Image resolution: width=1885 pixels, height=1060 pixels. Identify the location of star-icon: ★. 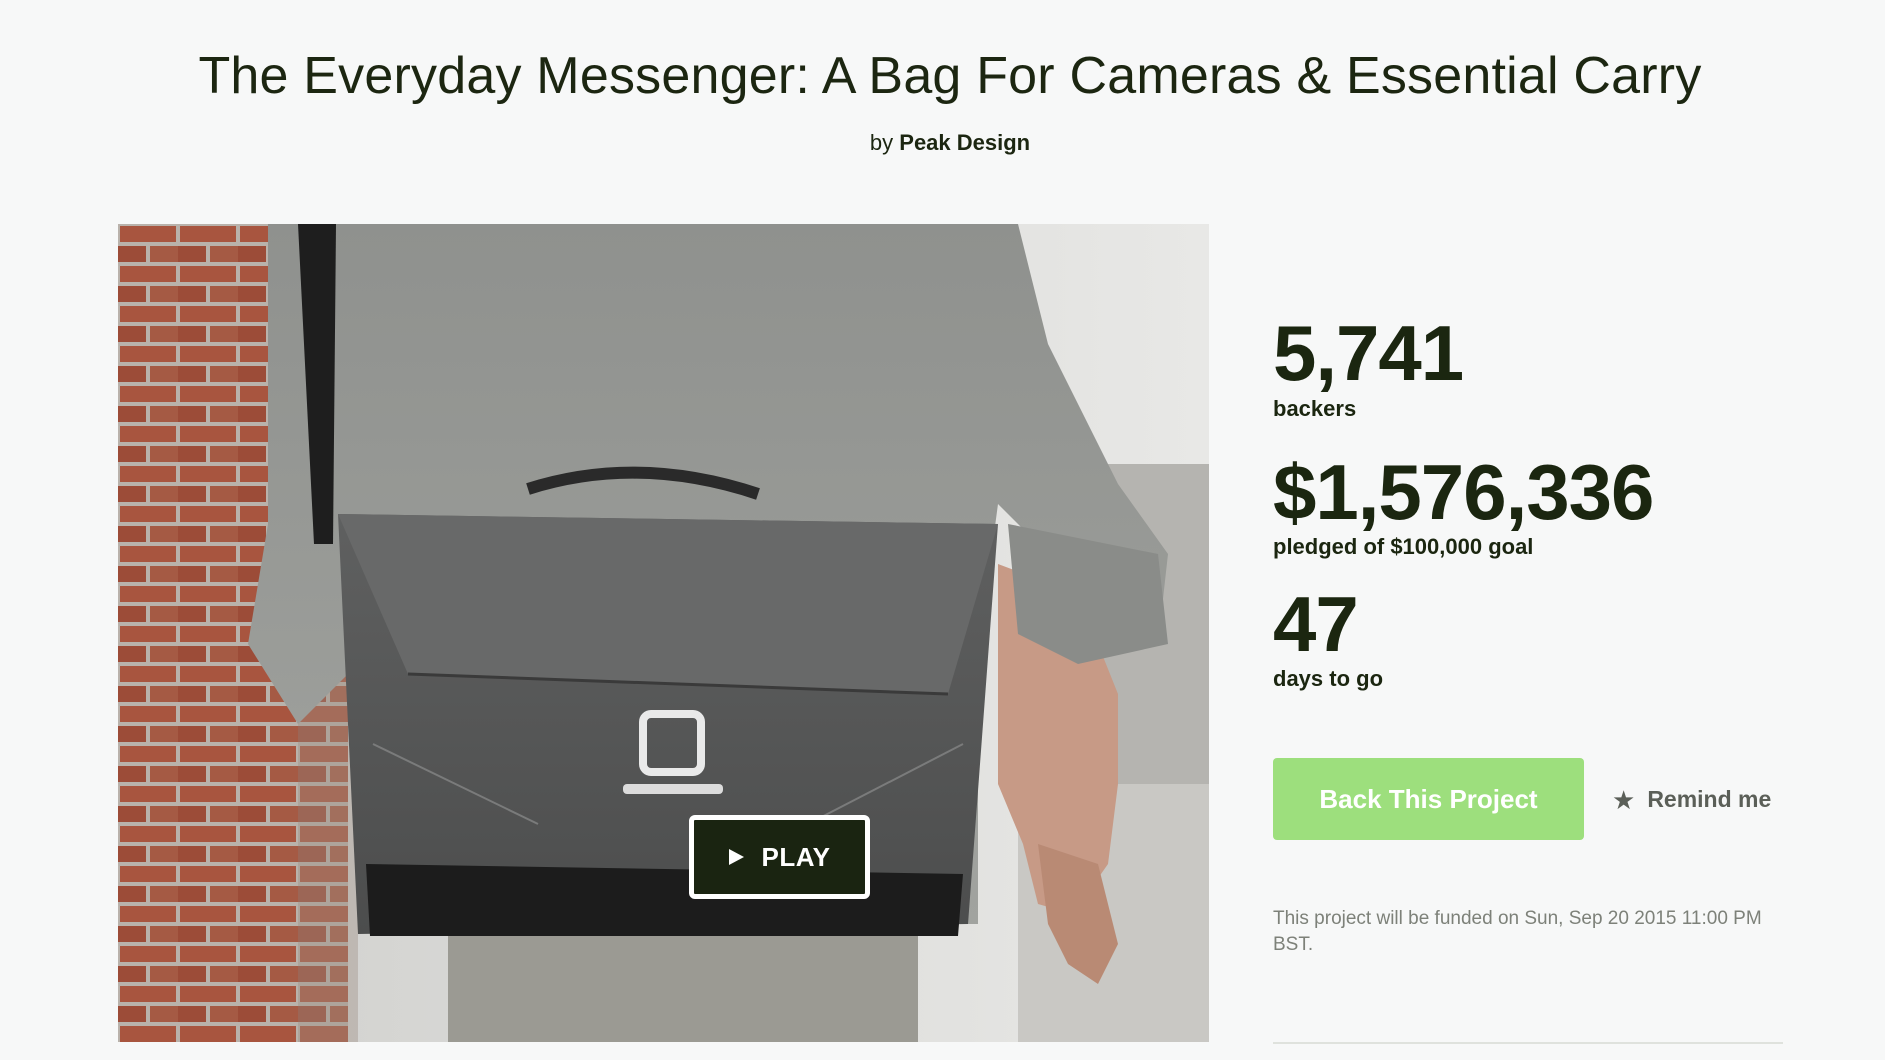
(1624, 799).